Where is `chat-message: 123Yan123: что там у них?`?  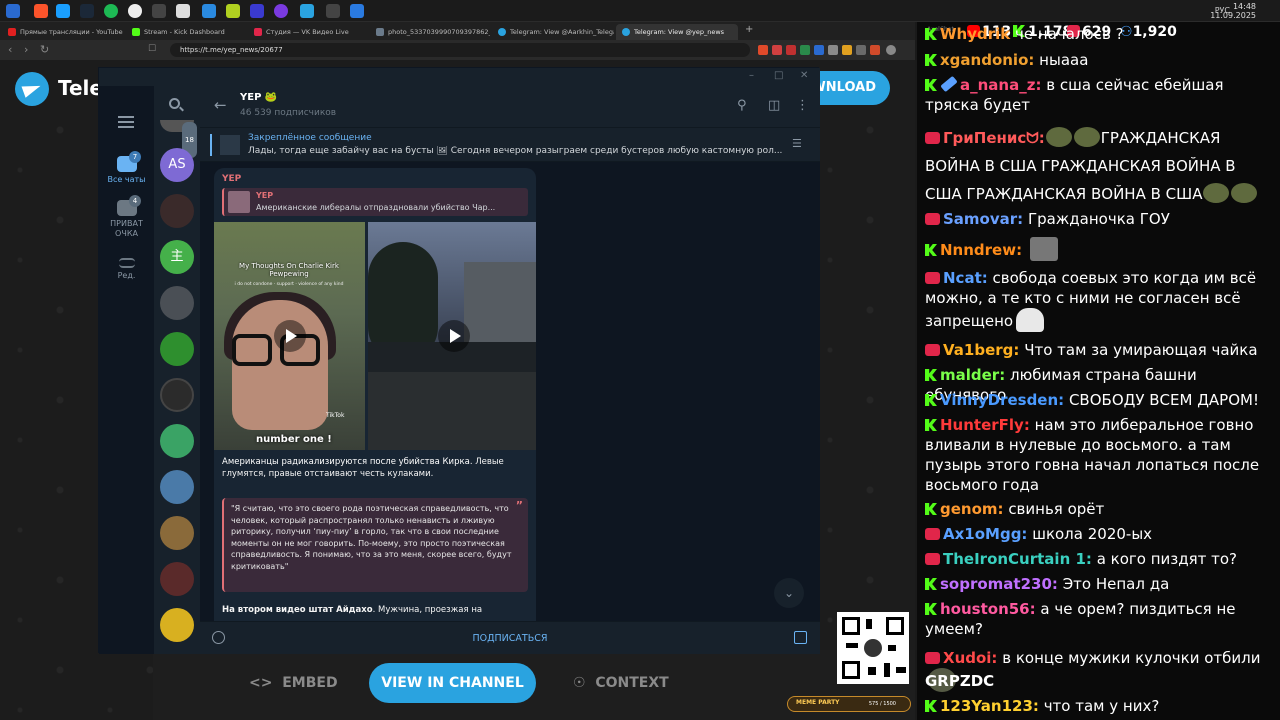
chat-message: 123Yan123: что там у них? is located at coordinates (1101, 706).